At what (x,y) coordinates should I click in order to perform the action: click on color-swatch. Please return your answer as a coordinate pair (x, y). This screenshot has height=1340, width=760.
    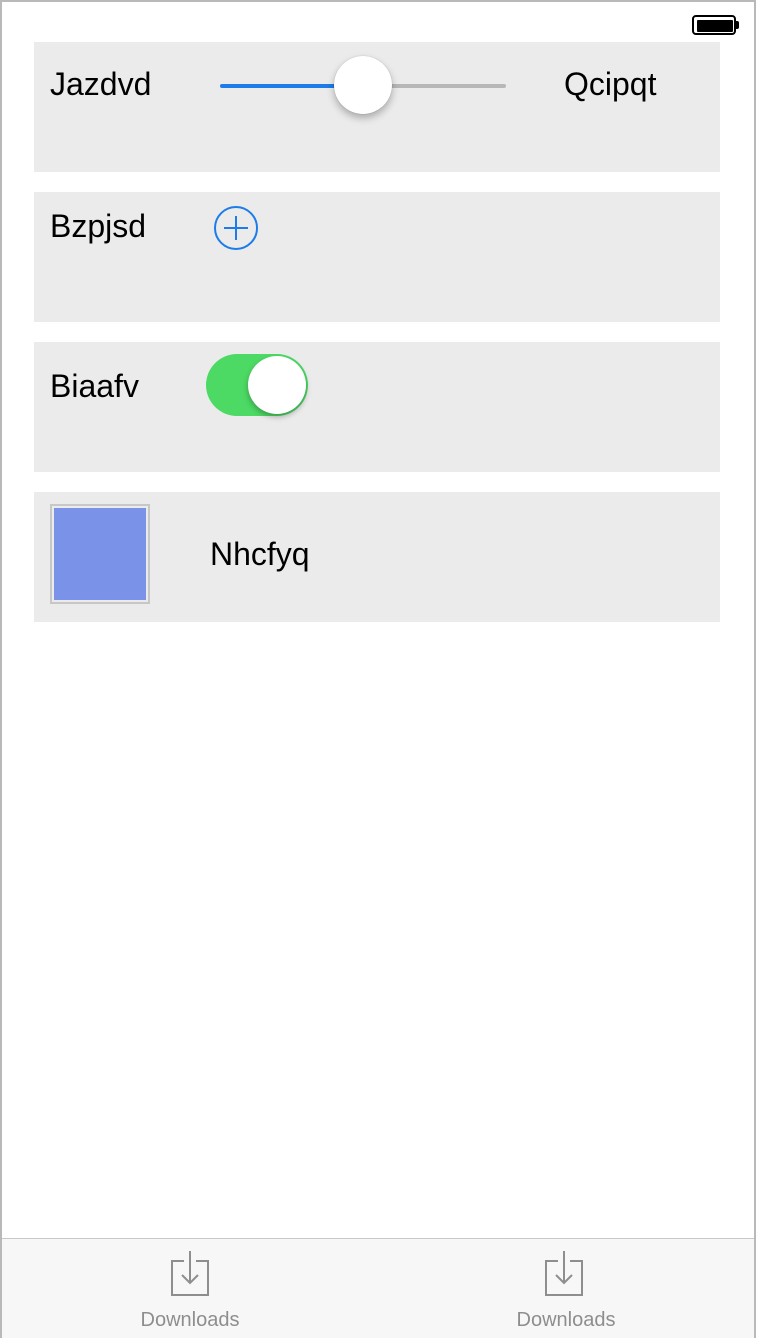
    Looking at the image, I should click on (100, 554).